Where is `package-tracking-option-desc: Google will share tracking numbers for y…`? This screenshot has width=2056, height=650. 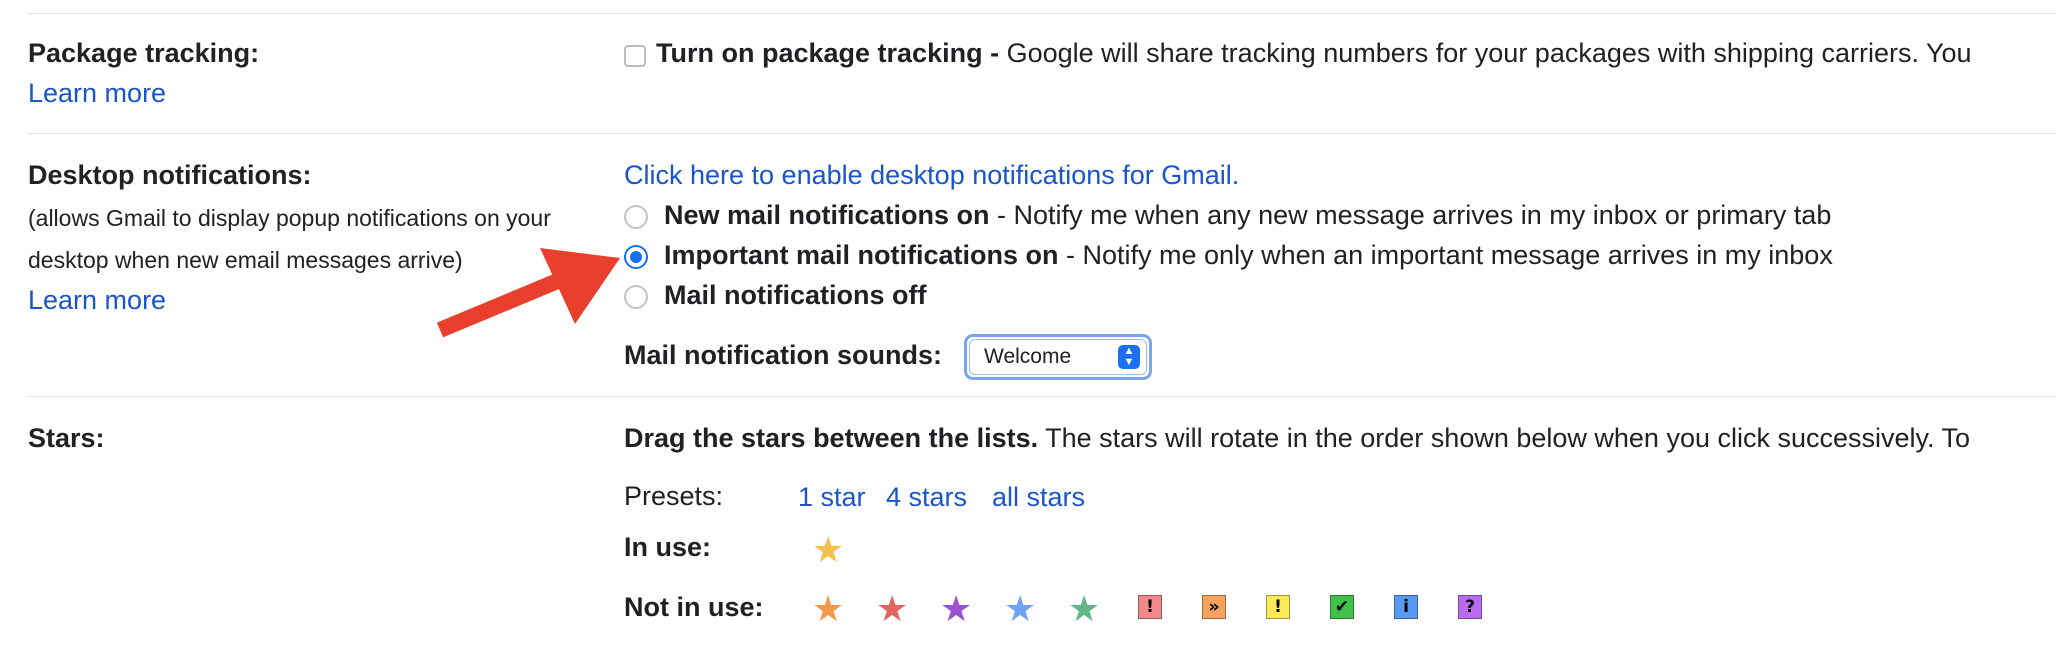 package-tracking-option-desc: Google will share tracking numbers for y… is located at coordinates (1485, 53).